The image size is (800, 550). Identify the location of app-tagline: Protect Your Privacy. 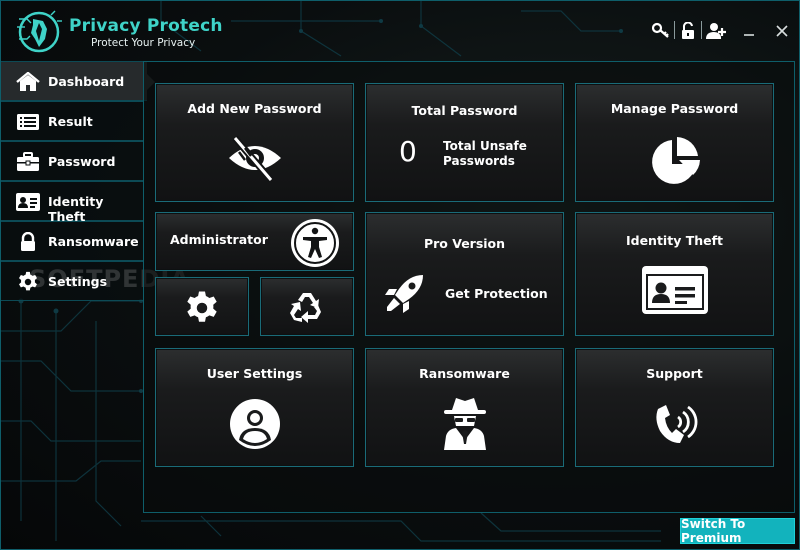
(143, 43).